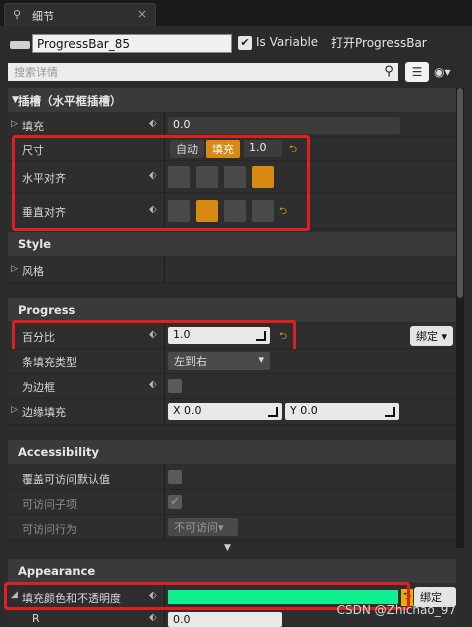 The image size is (472, 627). What do you see at coordinates (227, 548) in the screenshot?
I see `advanced-expand-icon: ▼` at bounding box center [227, 548].